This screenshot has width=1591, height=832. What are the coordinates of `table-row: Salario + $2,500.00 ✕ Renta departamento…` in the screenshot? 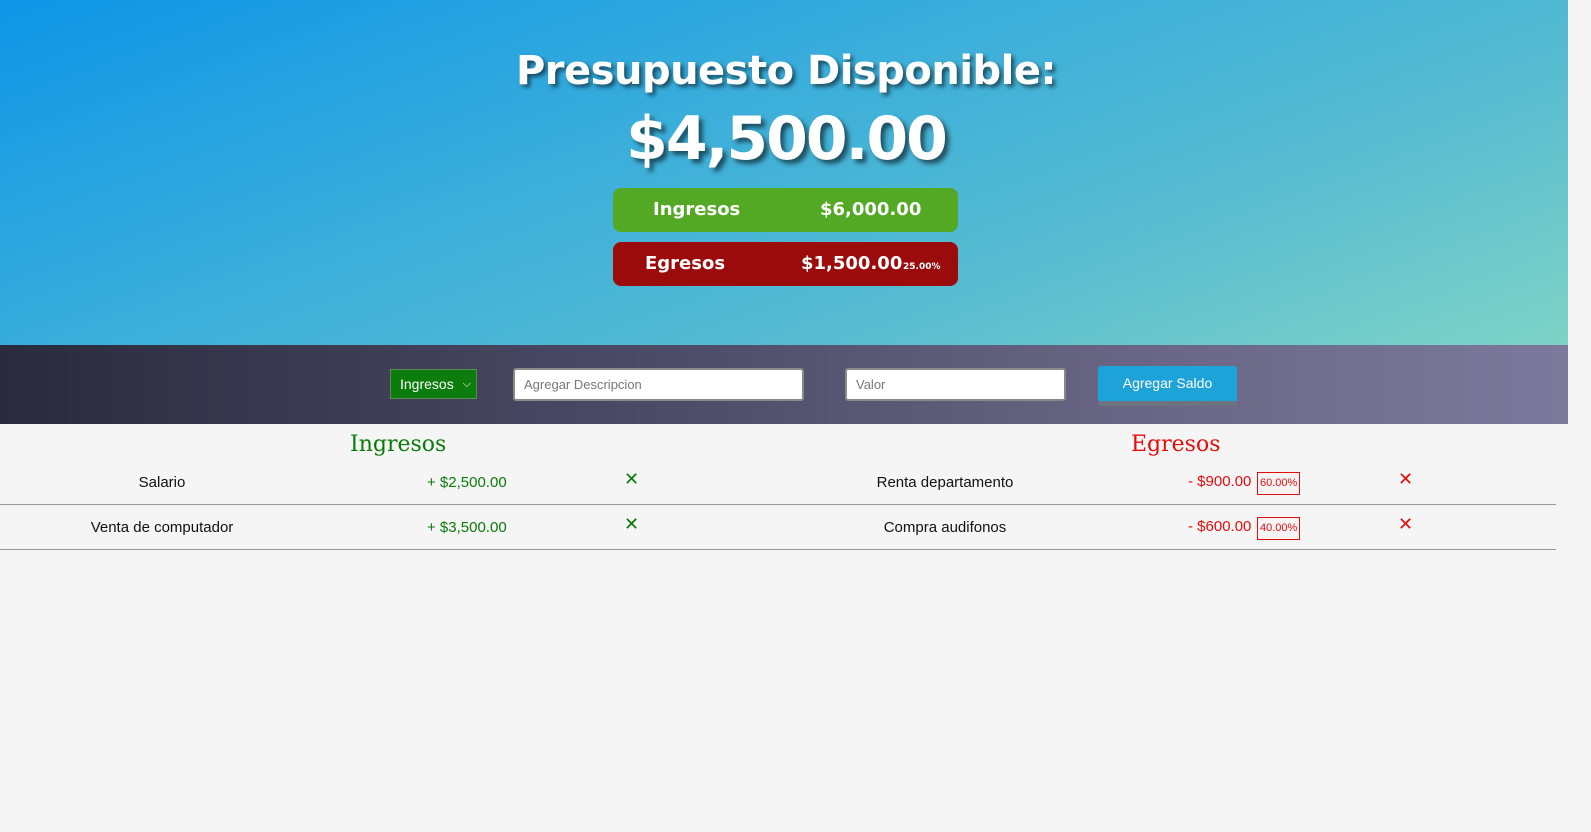 It's located at (778, 483).